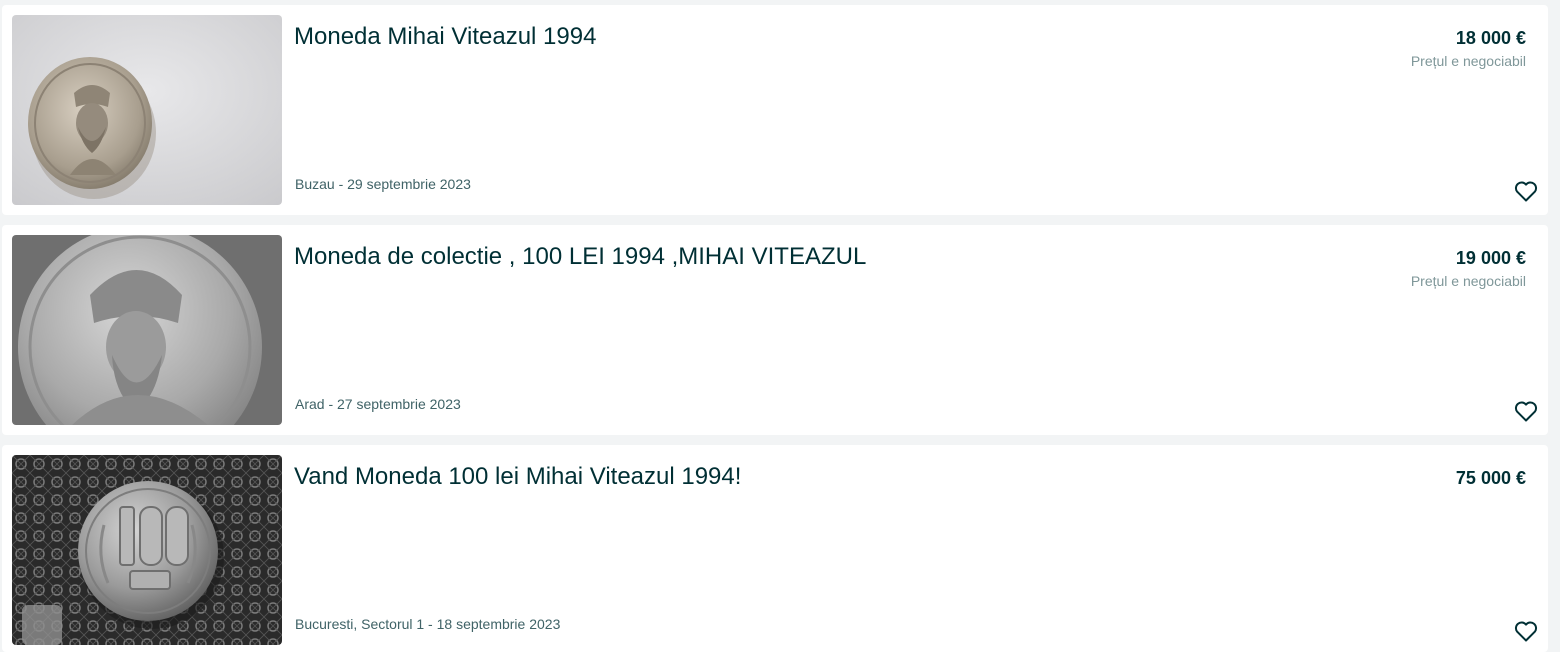 This screenshot has width=1560, height=652. Describe the element at coordinates (794, 477) in the screenshot. I see `listing-title: Vand Moneda 100 lei Mihai Viteazul 1994!` at that location.